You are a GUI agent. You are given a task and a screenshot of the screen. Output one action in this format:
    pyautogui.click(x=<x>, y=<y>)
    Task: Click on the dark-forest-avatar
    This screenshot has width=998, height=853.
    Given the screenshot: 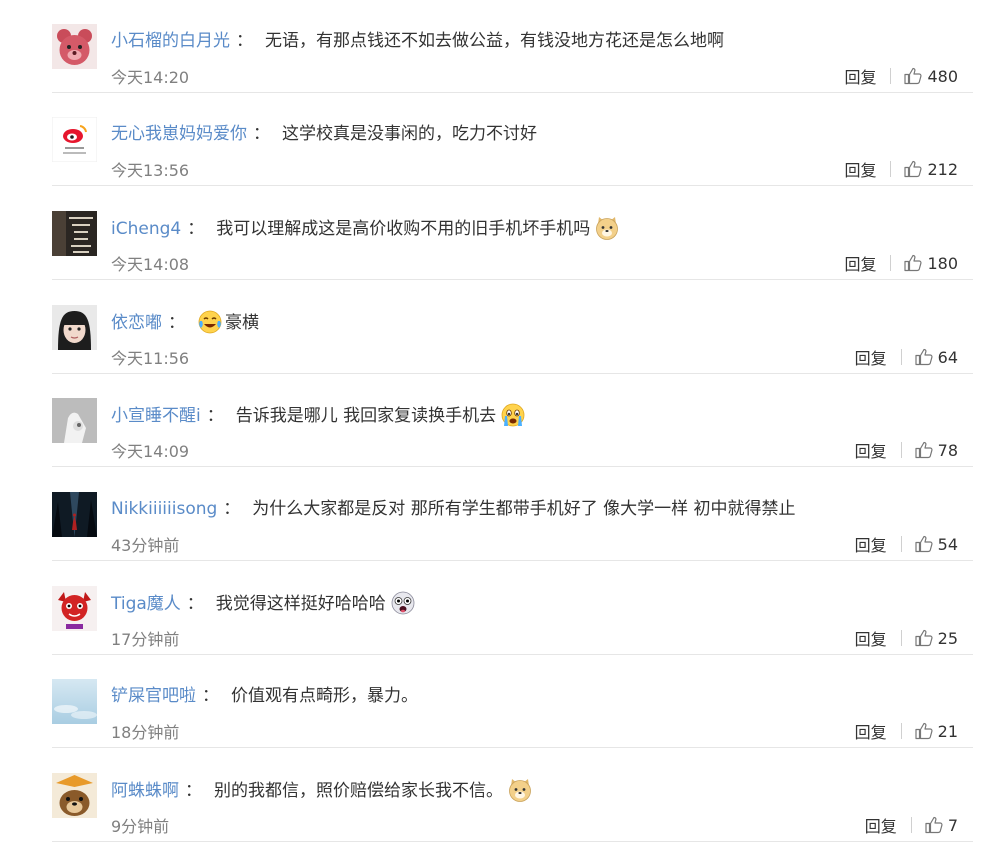 What is the action you would take?
    pyautogui.click(x=74, y=514)
    